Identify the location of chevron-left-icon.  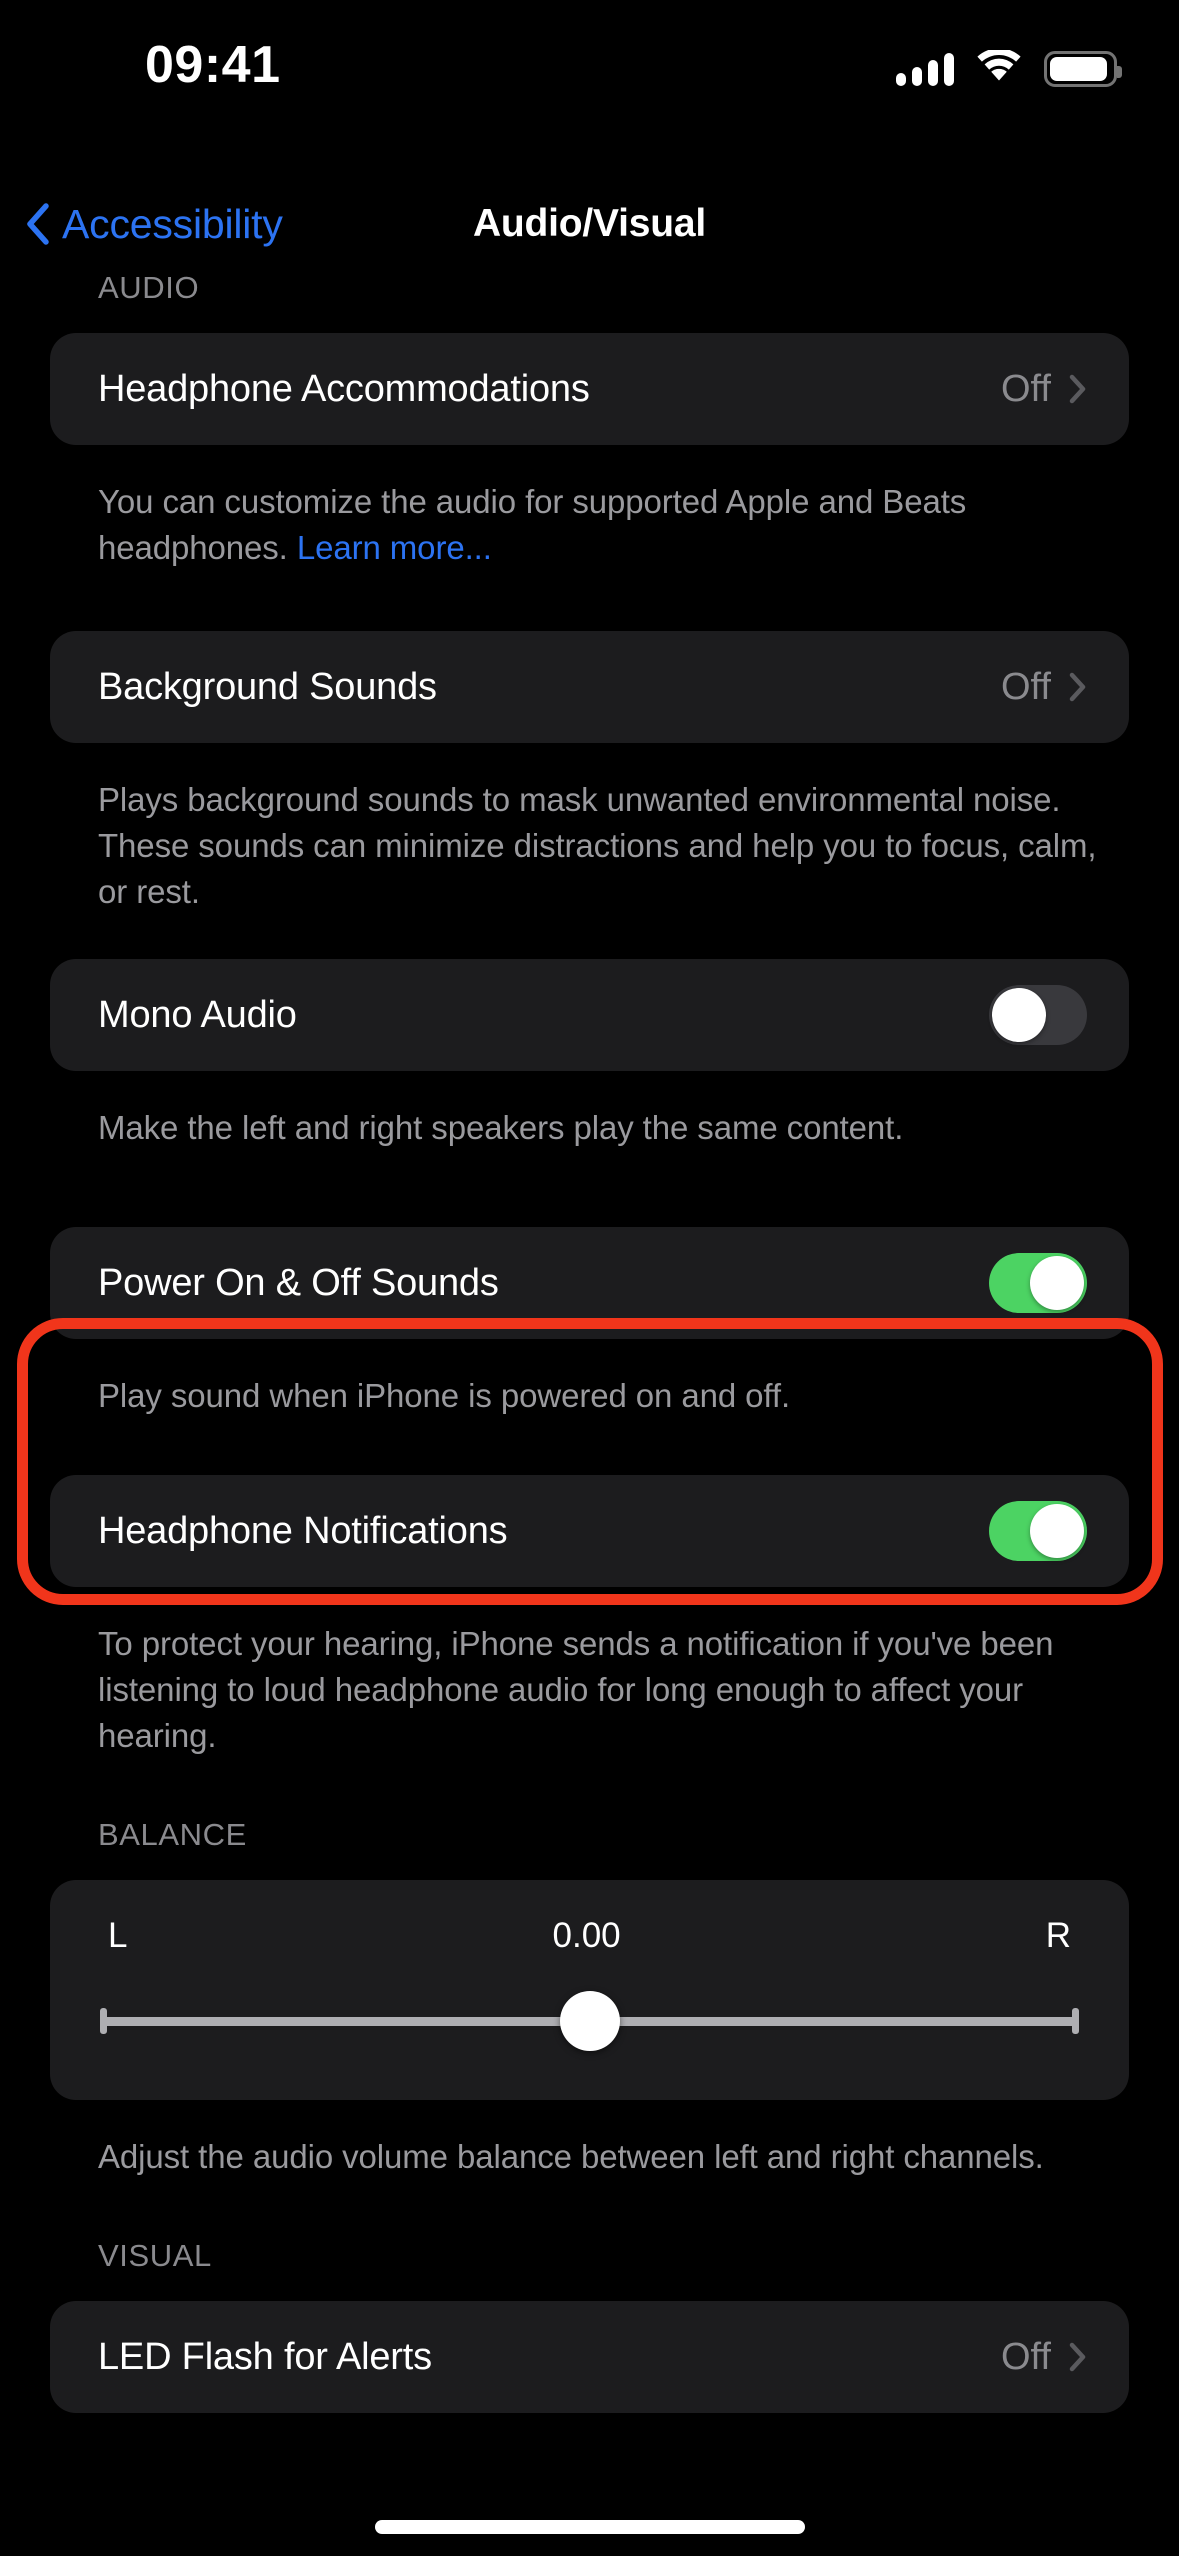
(38, 224).